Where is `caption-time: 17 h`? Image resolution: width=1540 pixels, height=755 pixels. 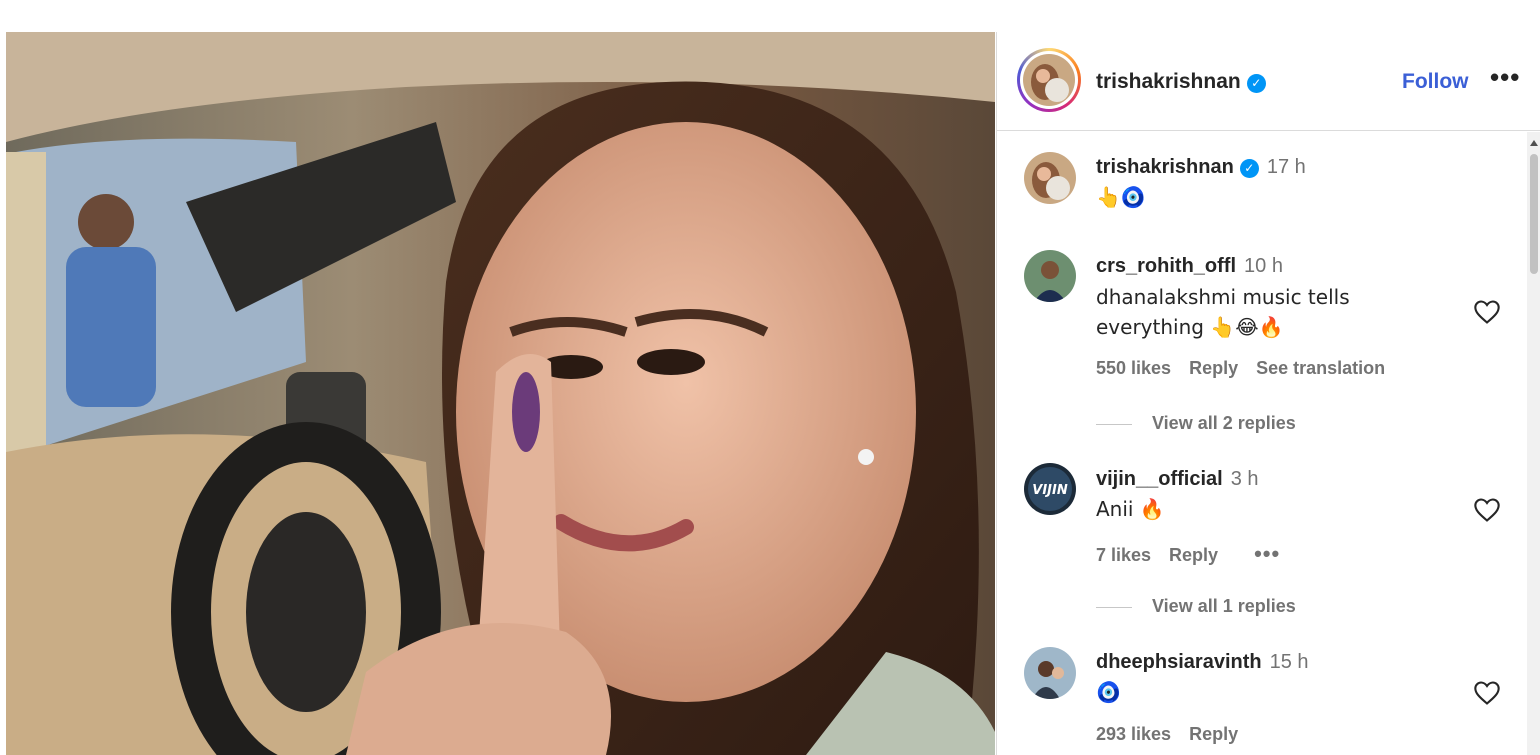
caption-time: 17 h is located at coordinates (1286, 167).